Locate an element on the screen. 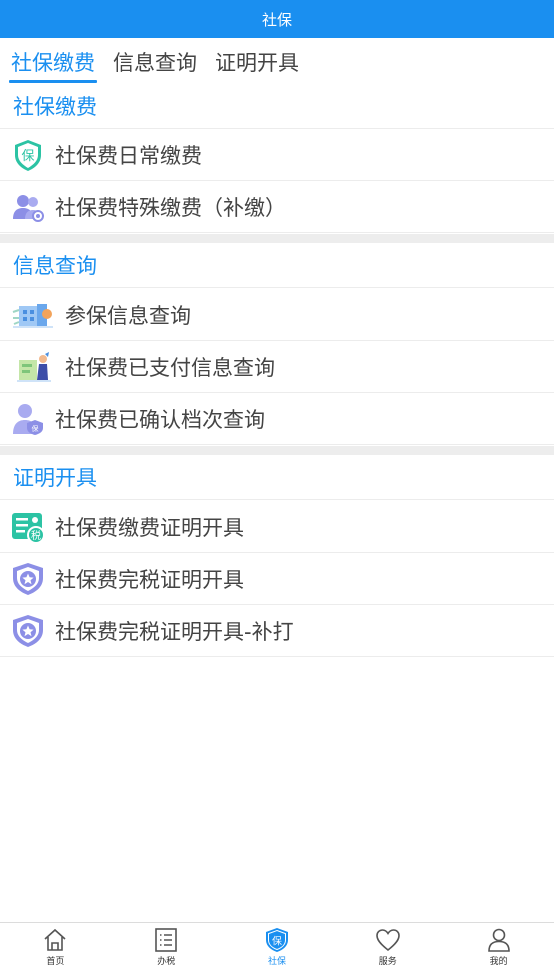 The image size is (554, 965). list-icon is located at coordinates (166, 940).